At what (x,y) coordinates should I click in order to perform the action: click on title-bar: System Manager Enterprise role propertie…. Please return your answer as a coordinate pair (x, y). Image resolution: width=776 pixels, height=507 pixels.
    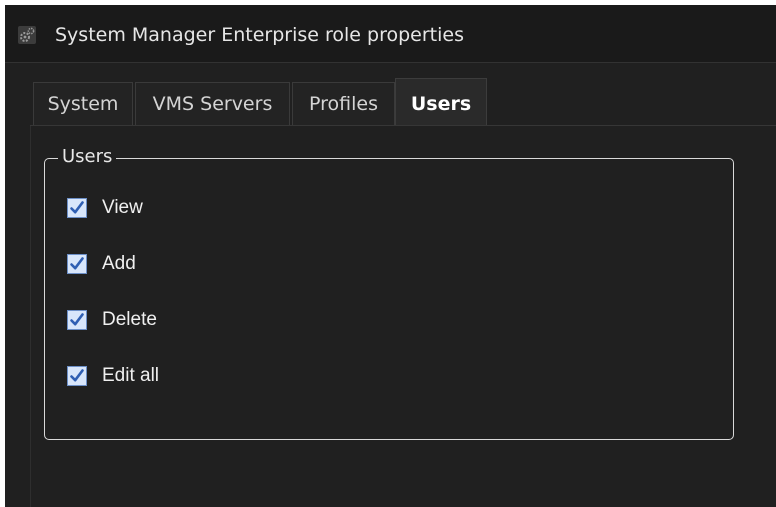
    Looking at the image, I should click on (390, 34).